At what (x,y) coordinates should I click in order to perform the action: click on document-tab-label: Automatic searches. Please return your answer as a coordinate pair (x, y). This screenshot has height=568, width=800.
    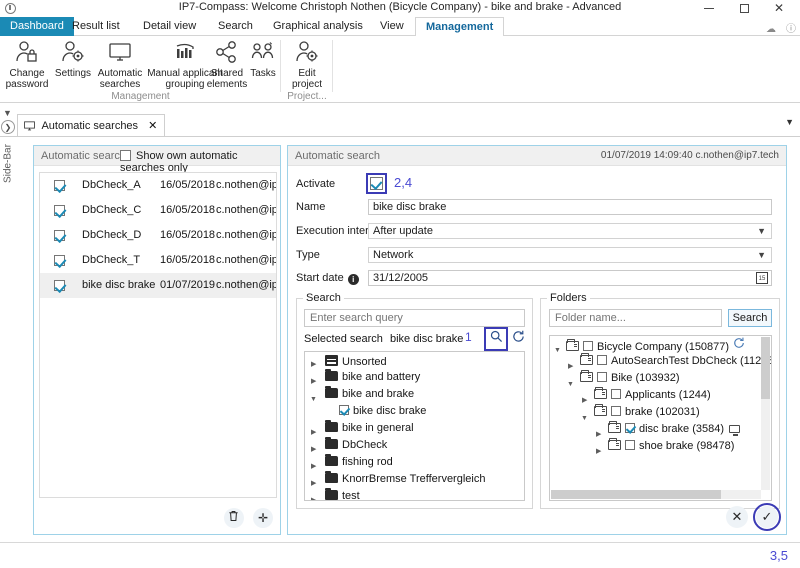
    Looking at the image, I should click on (90, 126).